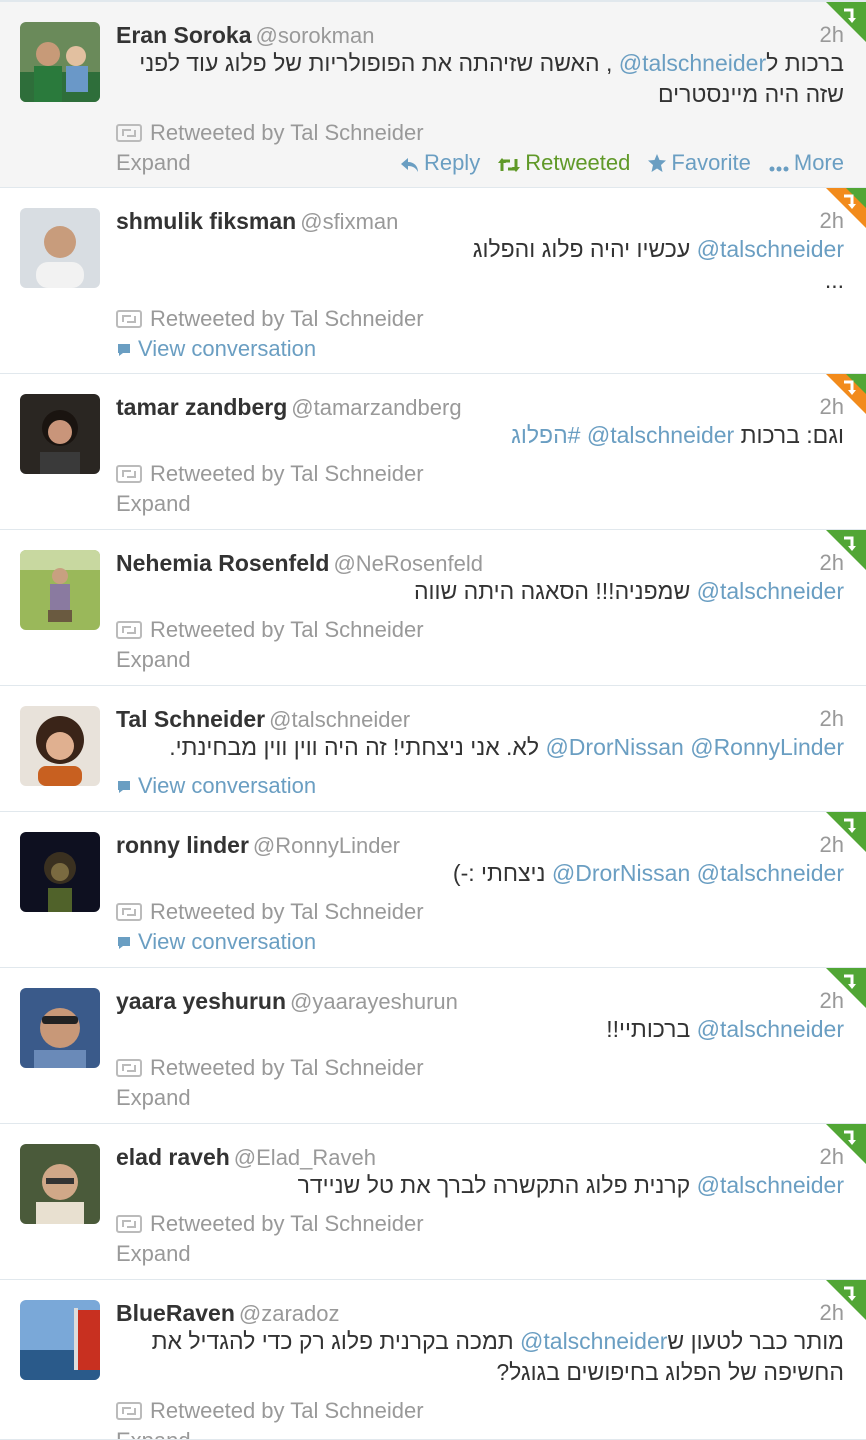 The width and height of the screenshot is (866, 1440). What do you see at coordinates (440, 162) in the screenshot?
I see `reply-button: Reply` at bounding box center [440, 162].